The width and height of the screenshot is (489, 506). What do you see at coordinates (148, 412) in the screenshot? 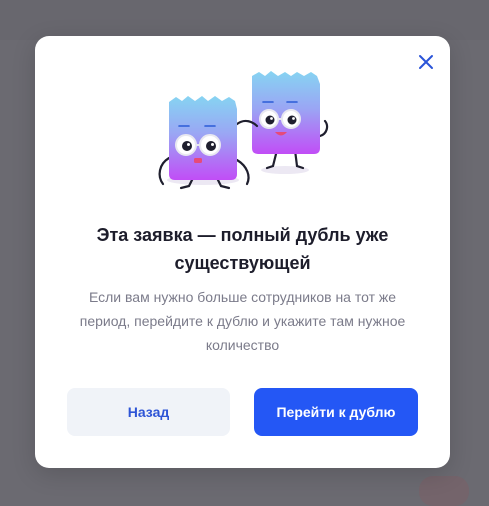
I see `back-button: Назад` at bounding box center [148, 412].